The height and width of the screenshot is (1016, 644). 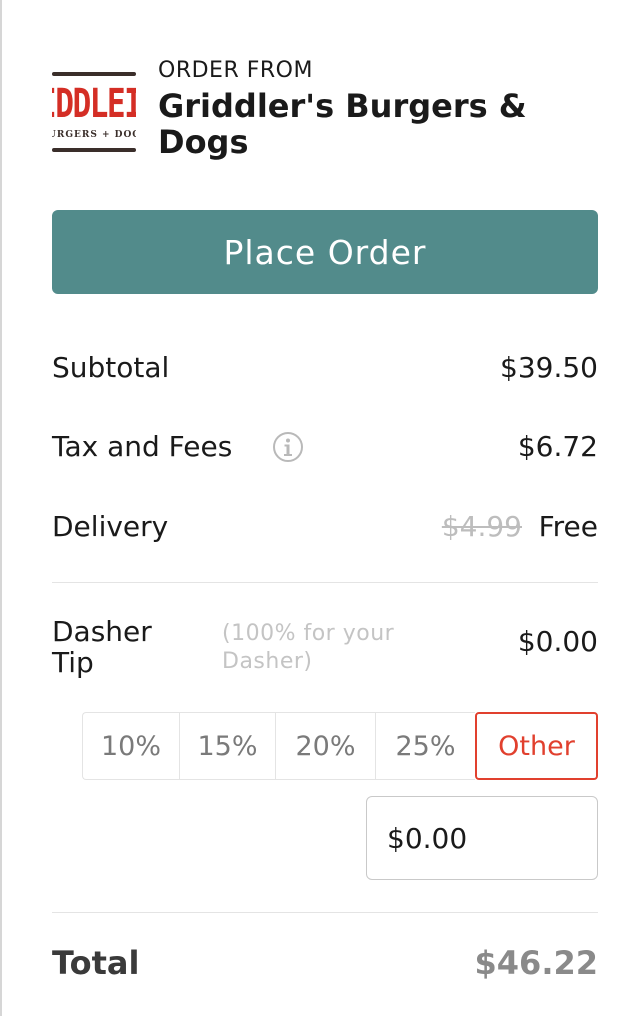 I want to click on total-label: Total, so click(x=96, y=963).